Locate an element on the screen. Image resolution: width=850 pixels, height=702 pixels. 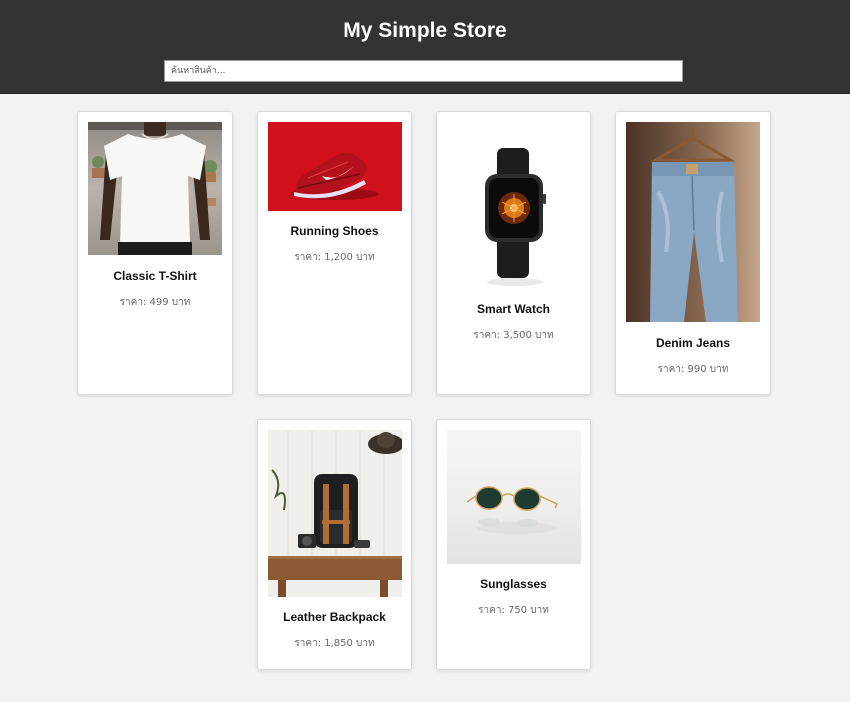
sunglasses-image is located at coordinates (514, 497).